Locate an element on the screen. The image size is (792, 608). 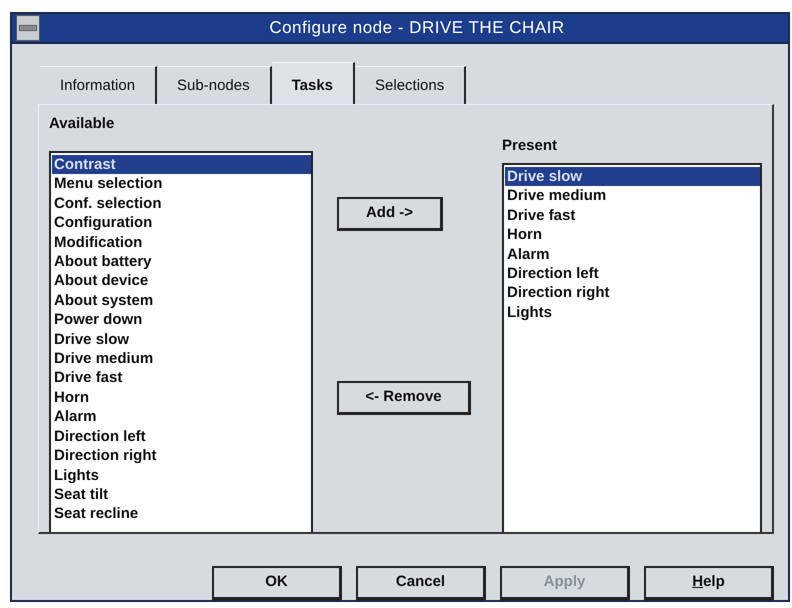
list-item: Contrast is located at coordinates (181, 164).